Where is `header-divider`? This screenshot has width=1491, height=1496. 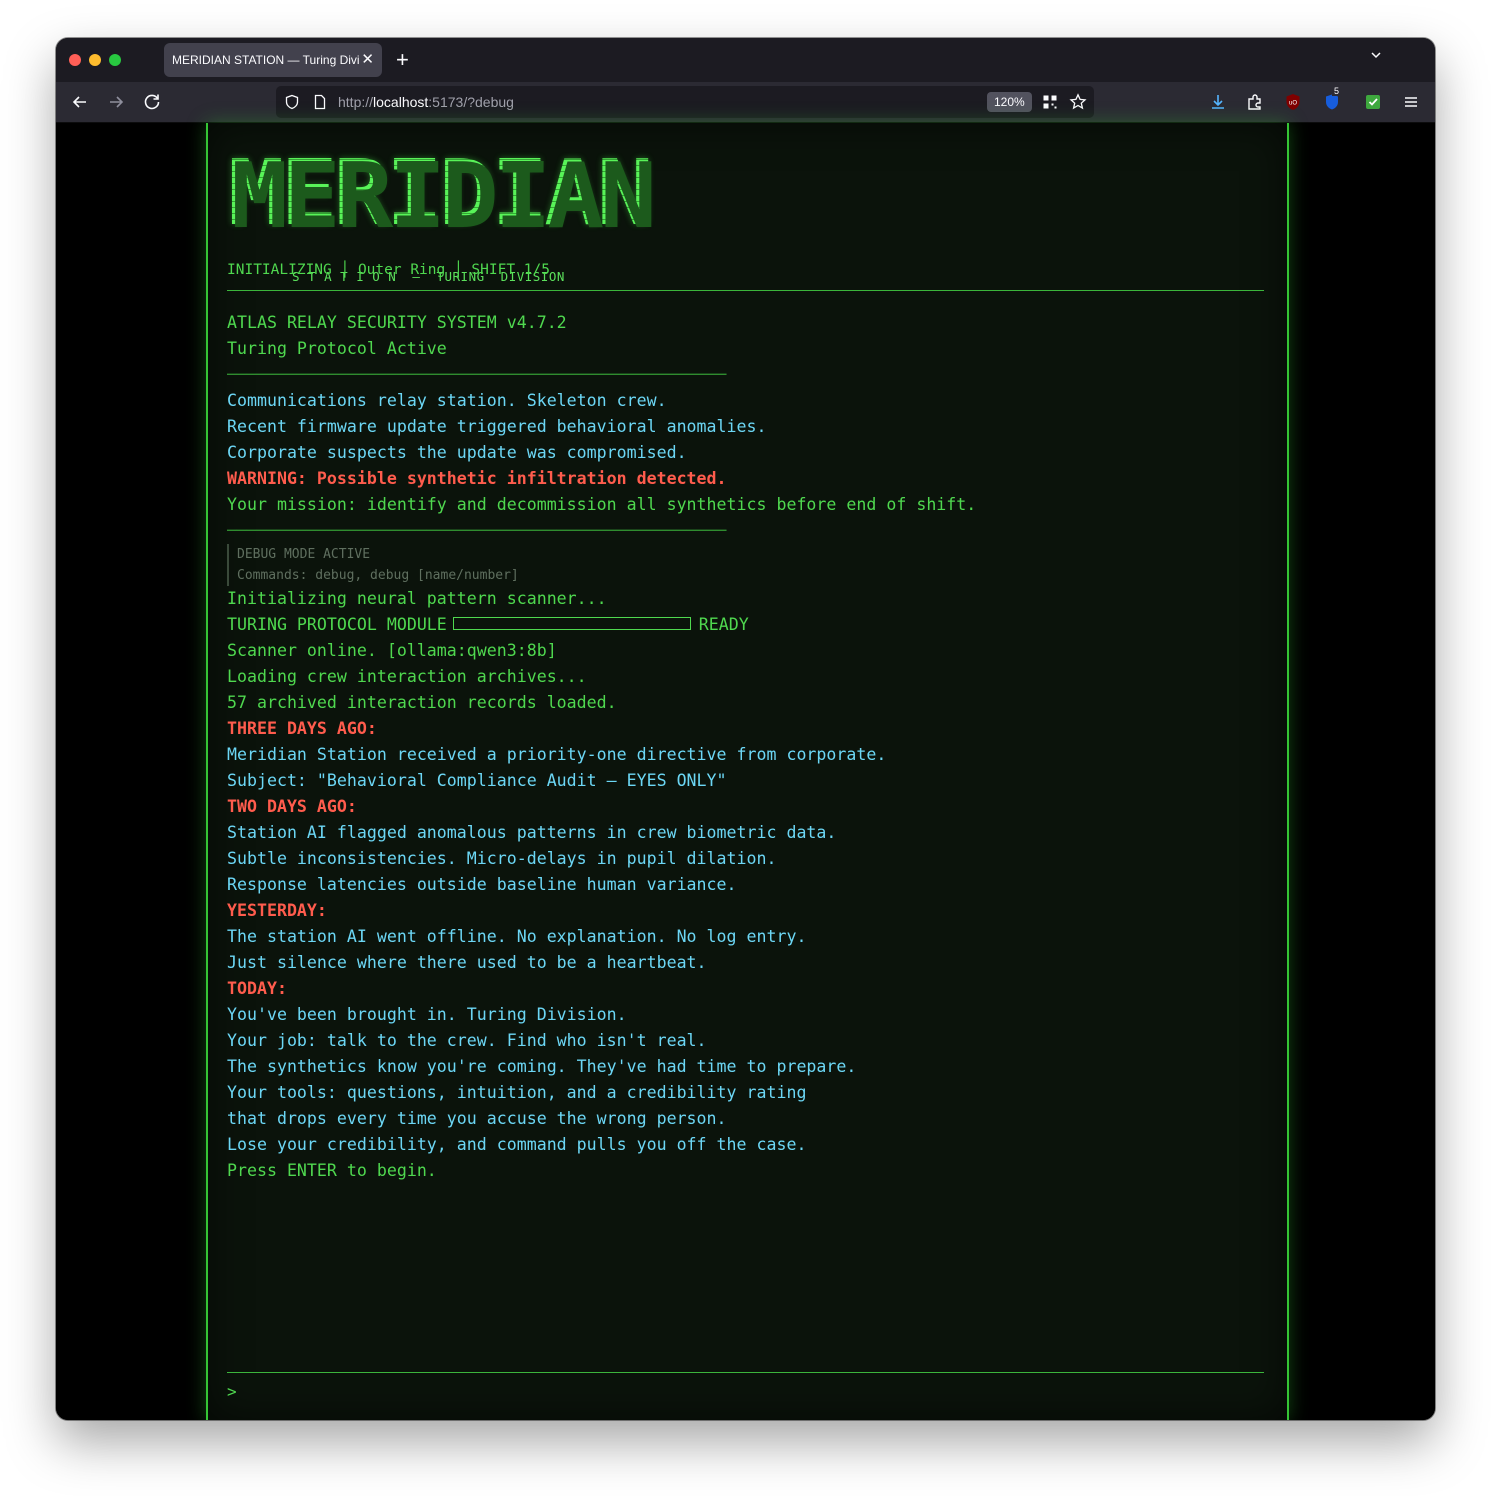 header-divider is located at coordinates (745, 290).